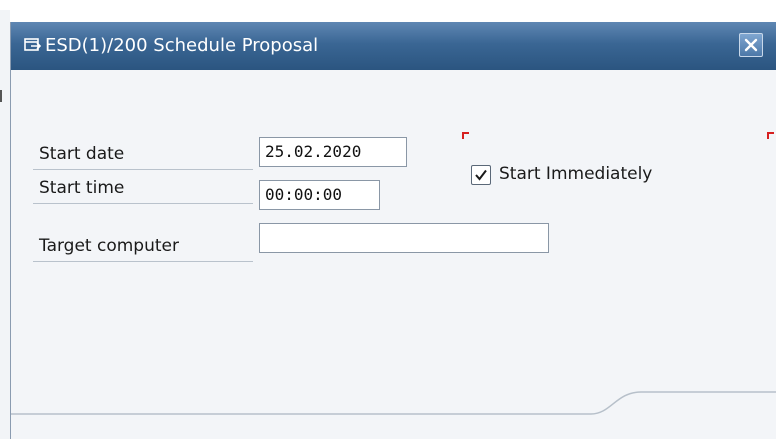 The height and width of the screenshot is (439, 776). I want to click on start-date-field: 25.02.2020, so click(333, 152).